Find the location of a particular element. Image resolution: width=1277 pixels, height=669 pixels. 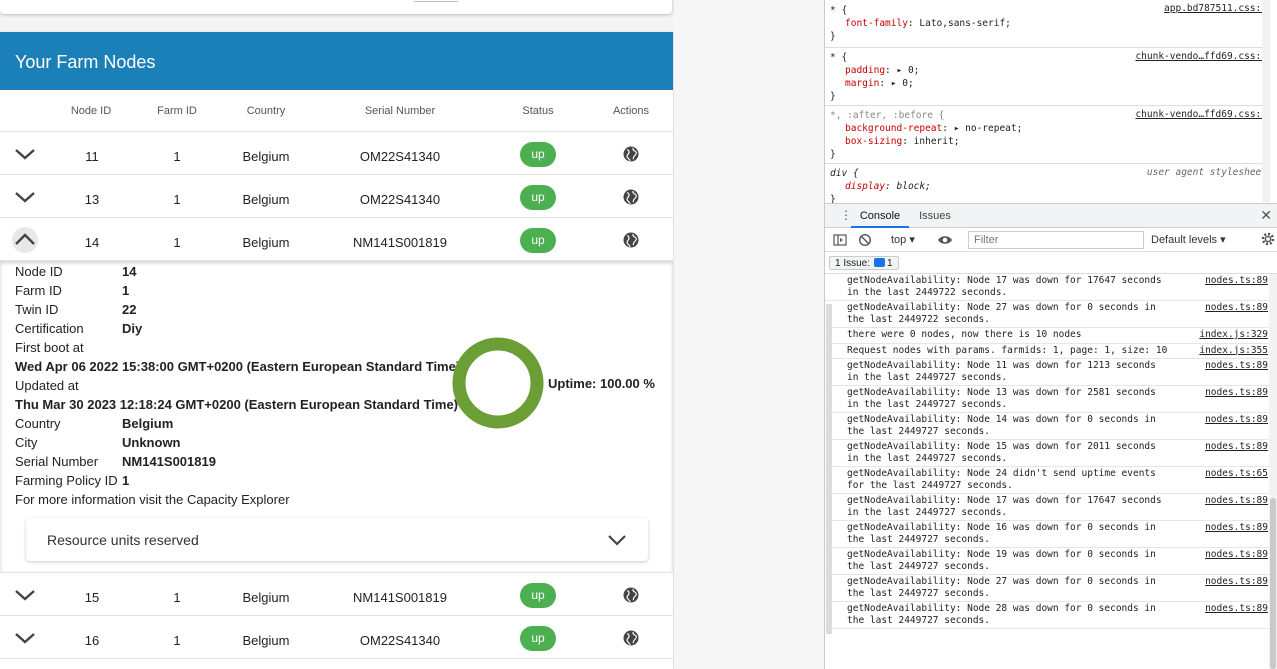

css-prop-name: margin is located at coordinates (862, 83).